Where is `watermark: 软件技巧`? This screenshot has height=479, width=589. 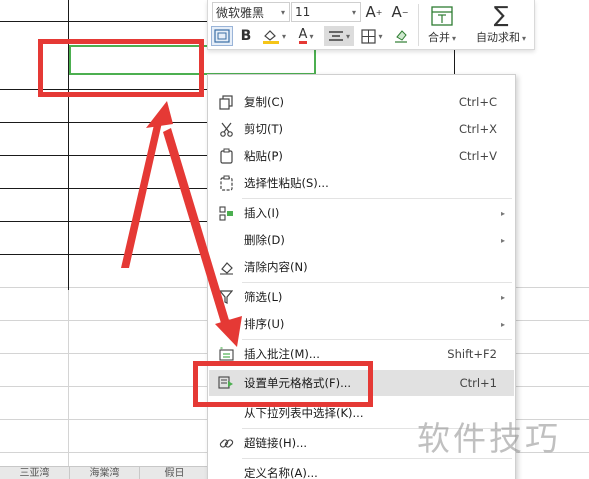
watermark: 软件技巧 is located at coordinates (489, 438).